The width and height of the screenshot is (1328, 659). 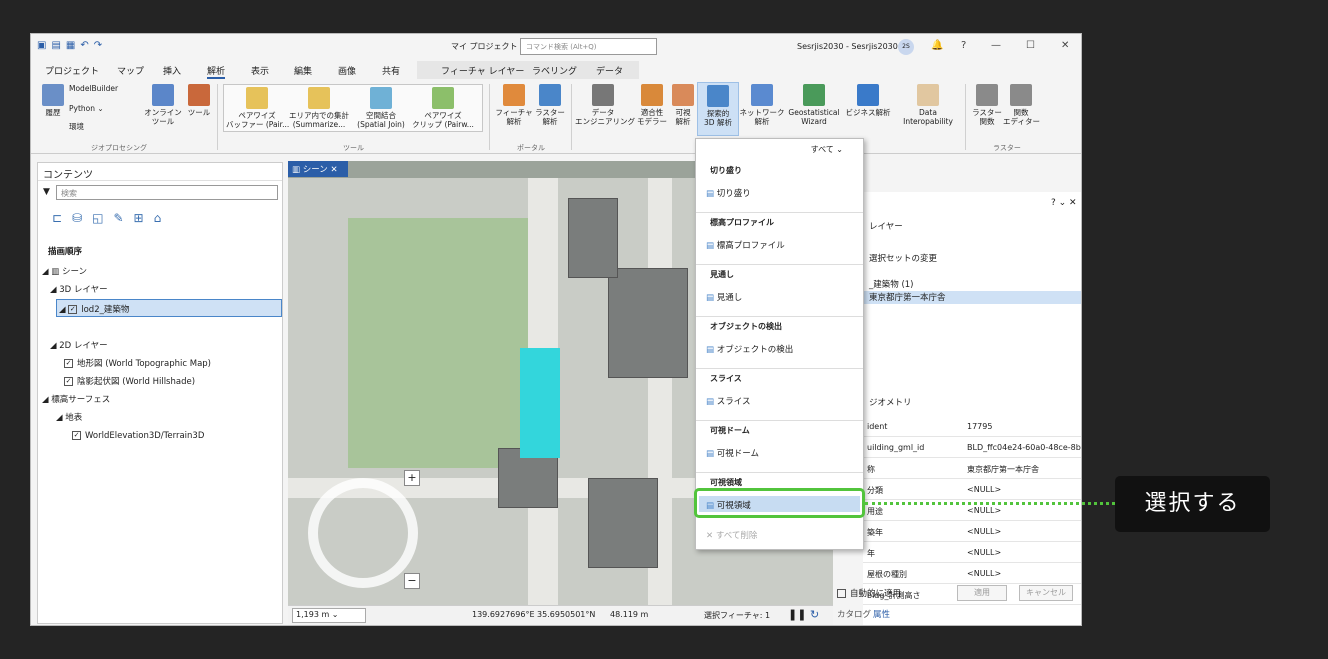 I want to click on tab-project: プロジェクト, so click(x=72, y=70).